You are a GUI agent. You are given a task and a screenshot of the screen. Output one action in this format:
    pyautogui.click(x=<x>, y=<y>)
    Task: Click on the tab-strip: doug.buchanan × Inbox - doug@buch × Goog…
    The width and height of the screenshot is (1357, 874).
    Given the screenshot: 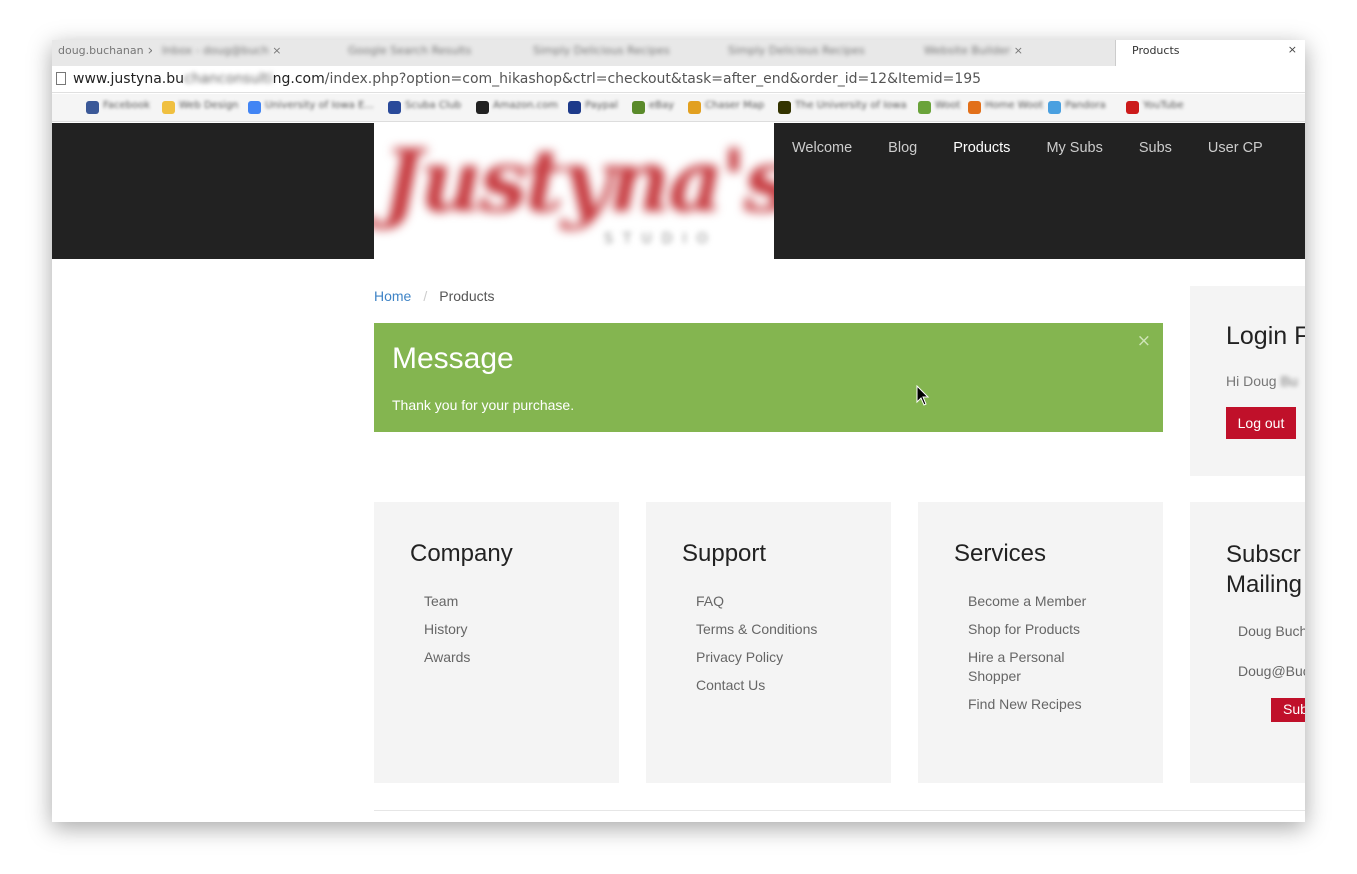 What is the action you would take?
    pyautogui.click(x=678, y=53)
    